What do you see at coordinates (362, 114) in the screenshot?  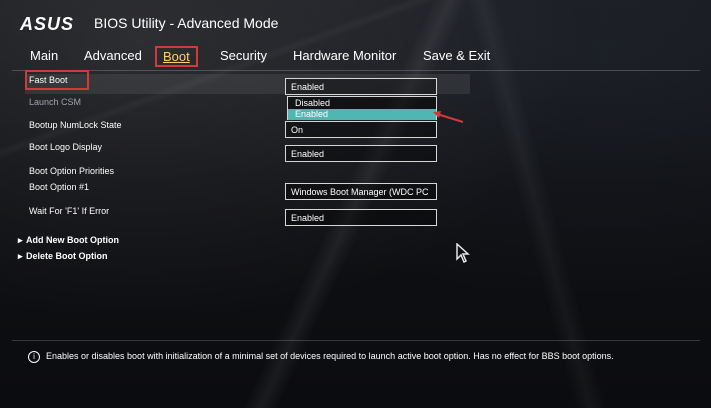 I see `dropdown-option-enabled: Enabled` at bounding box center [362, 114].